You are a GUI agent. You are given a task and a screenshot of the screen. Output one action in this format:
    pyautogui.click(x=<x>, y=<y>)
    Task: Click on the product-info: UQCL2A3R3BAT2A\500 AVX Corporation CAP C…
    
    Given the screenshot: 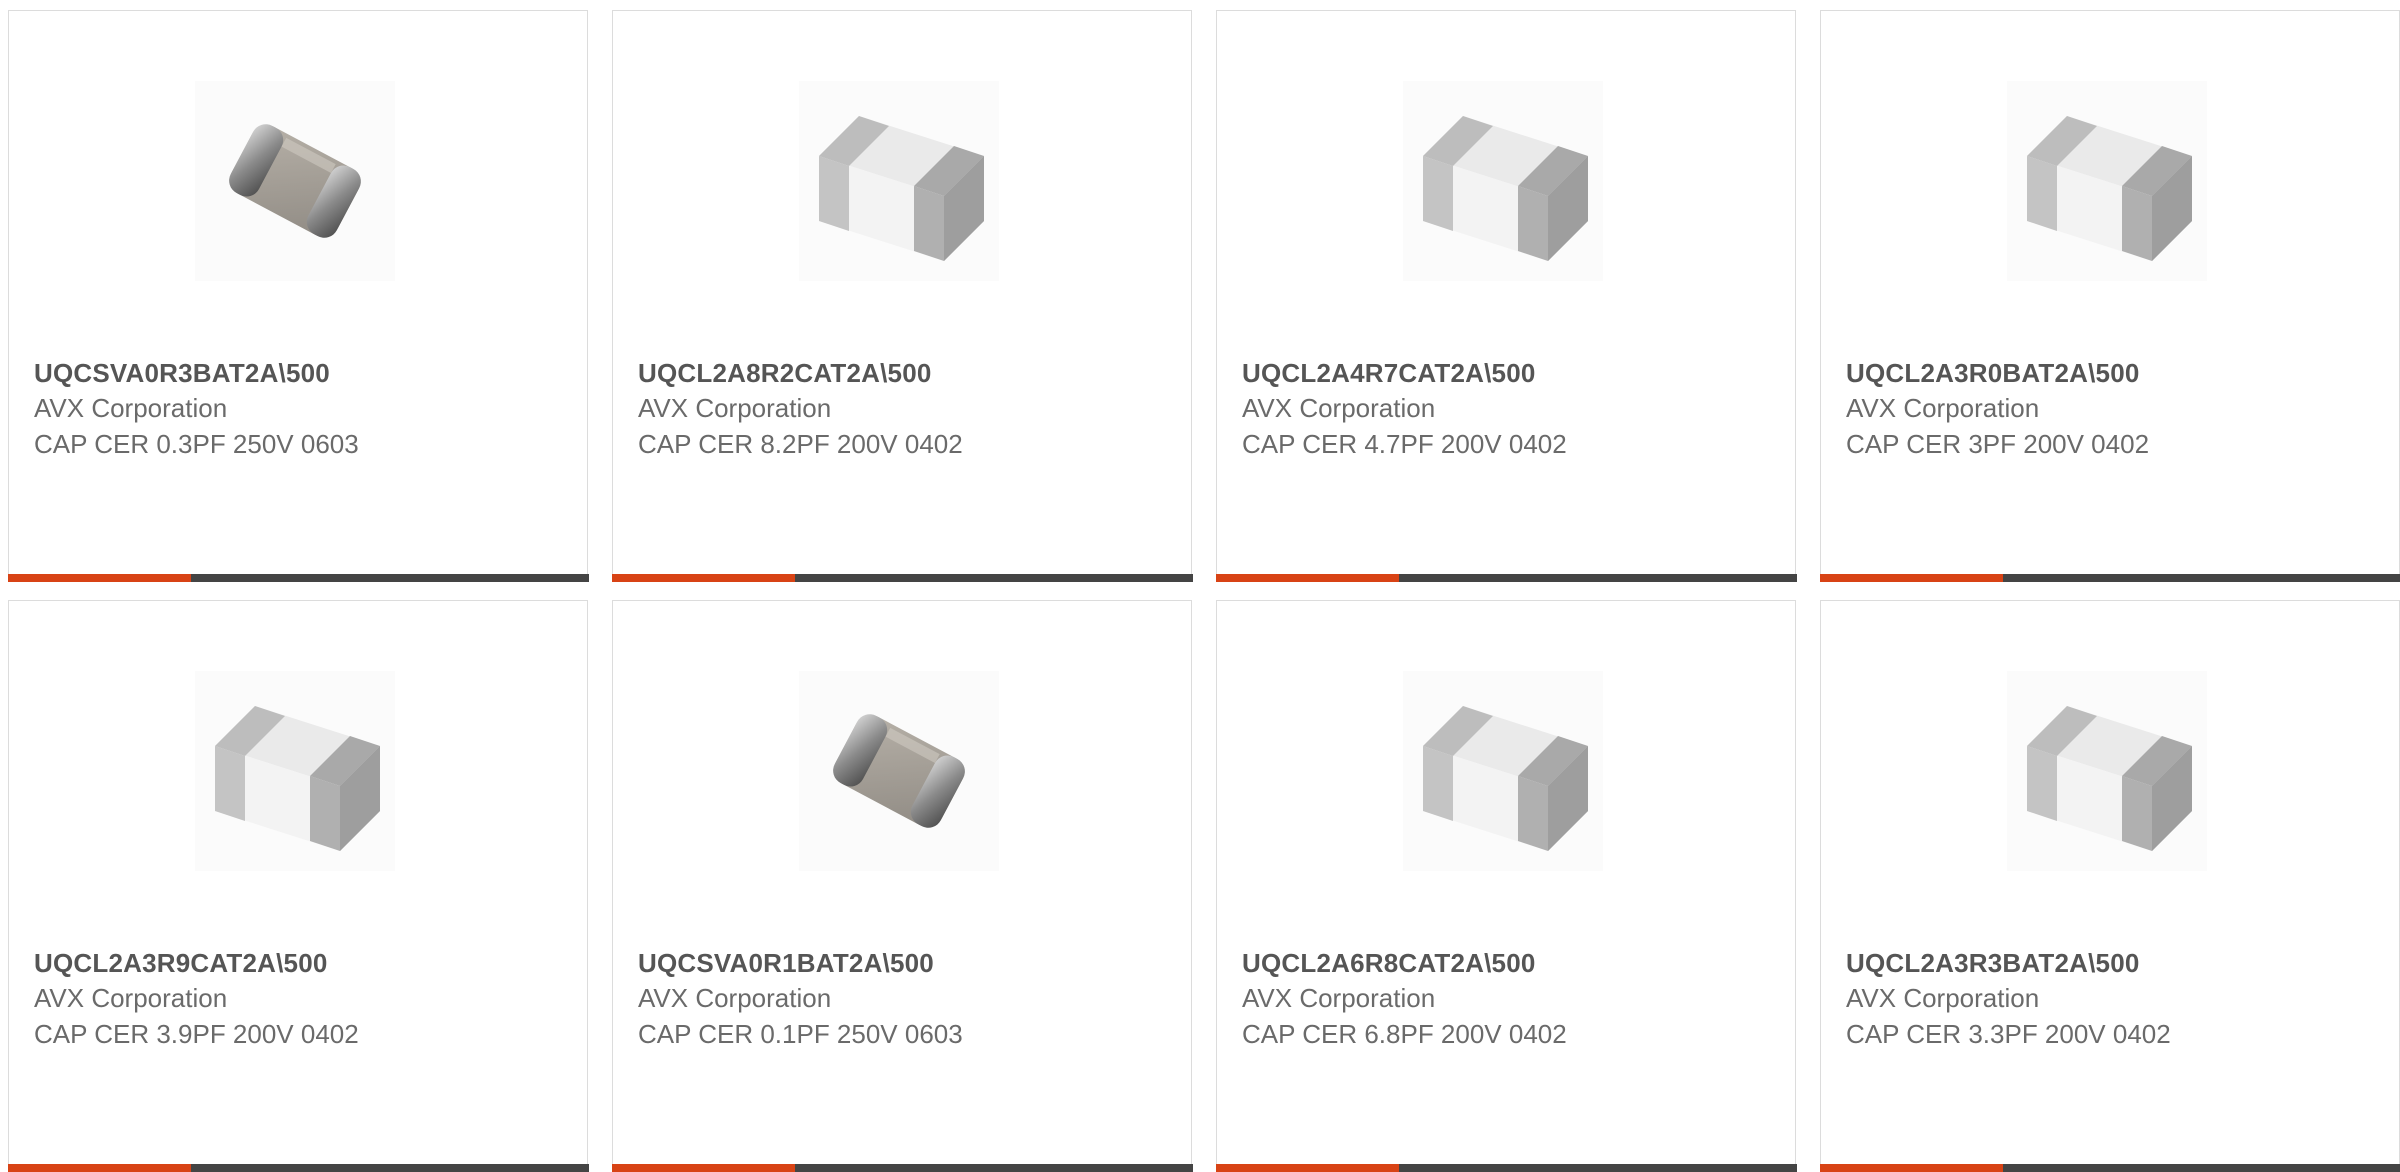 What is the action you would take?
    pyautogui.click(x=2112, y=999)
    